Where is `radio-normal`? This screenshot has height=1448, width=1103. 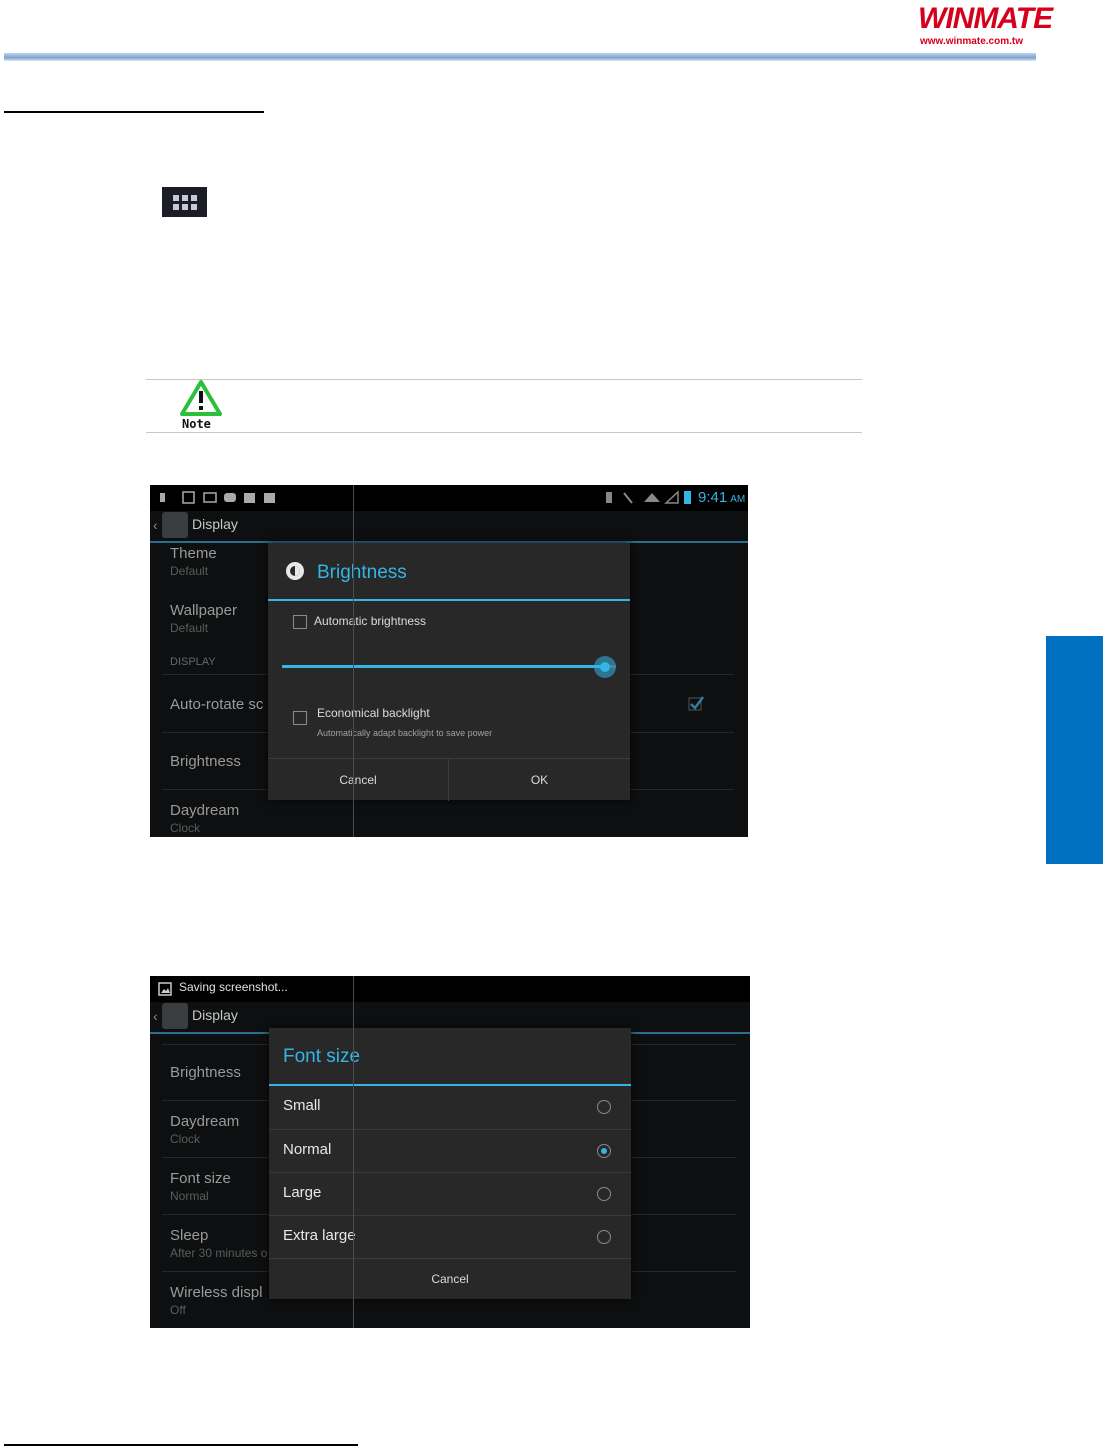
radio-normal is located at coordinates (604, 1151).